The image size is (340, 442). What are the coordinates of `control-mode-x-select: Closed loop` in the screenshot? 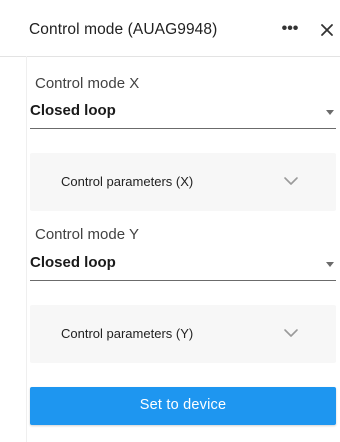 It's located at (183, 114).